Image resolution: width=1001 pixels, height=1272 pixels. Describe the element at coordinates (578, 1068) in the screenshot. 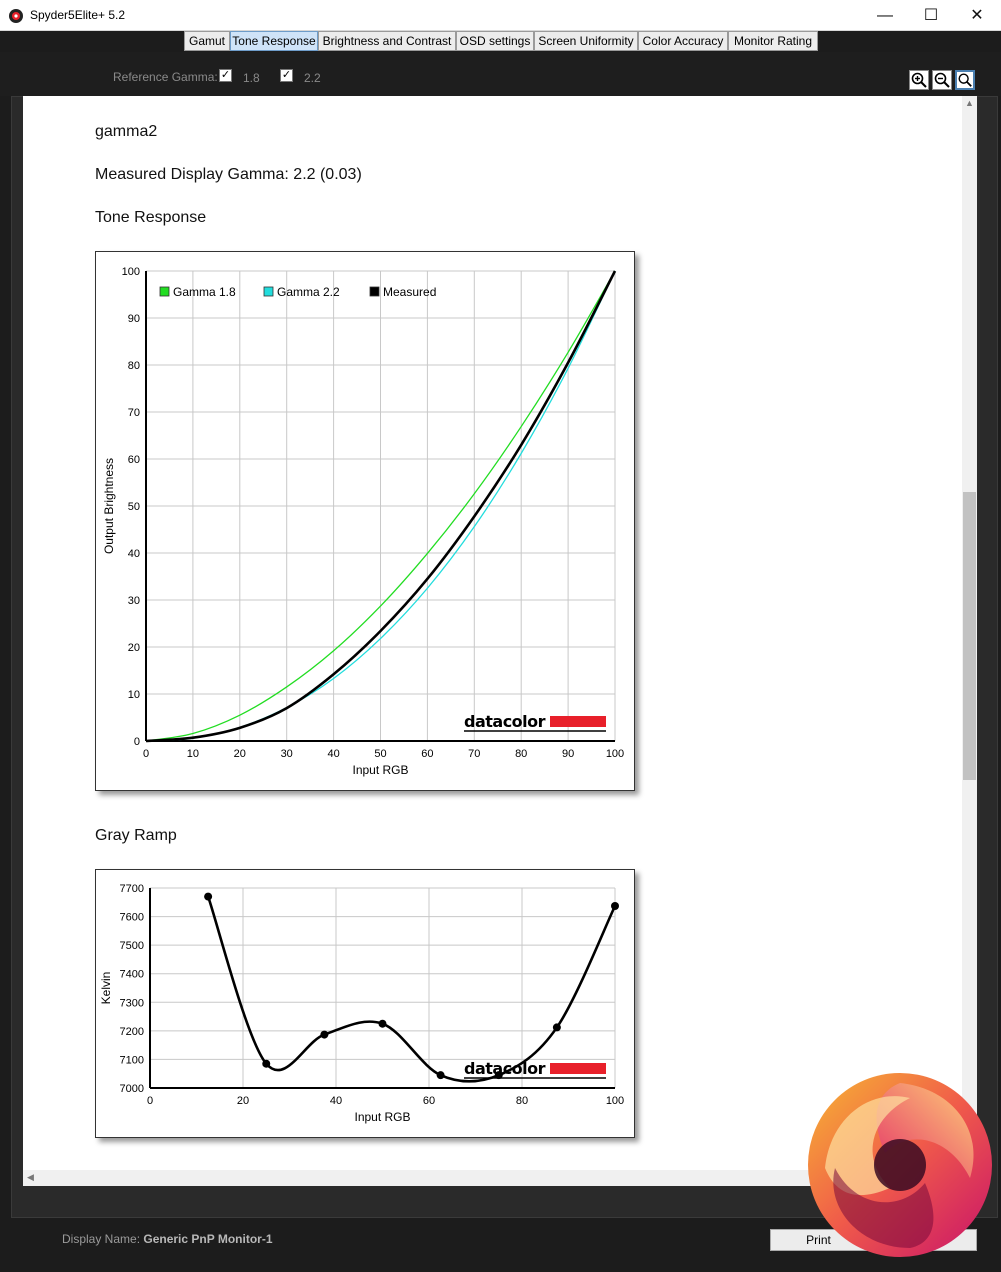

I see `gray-brand-bar` at that location.